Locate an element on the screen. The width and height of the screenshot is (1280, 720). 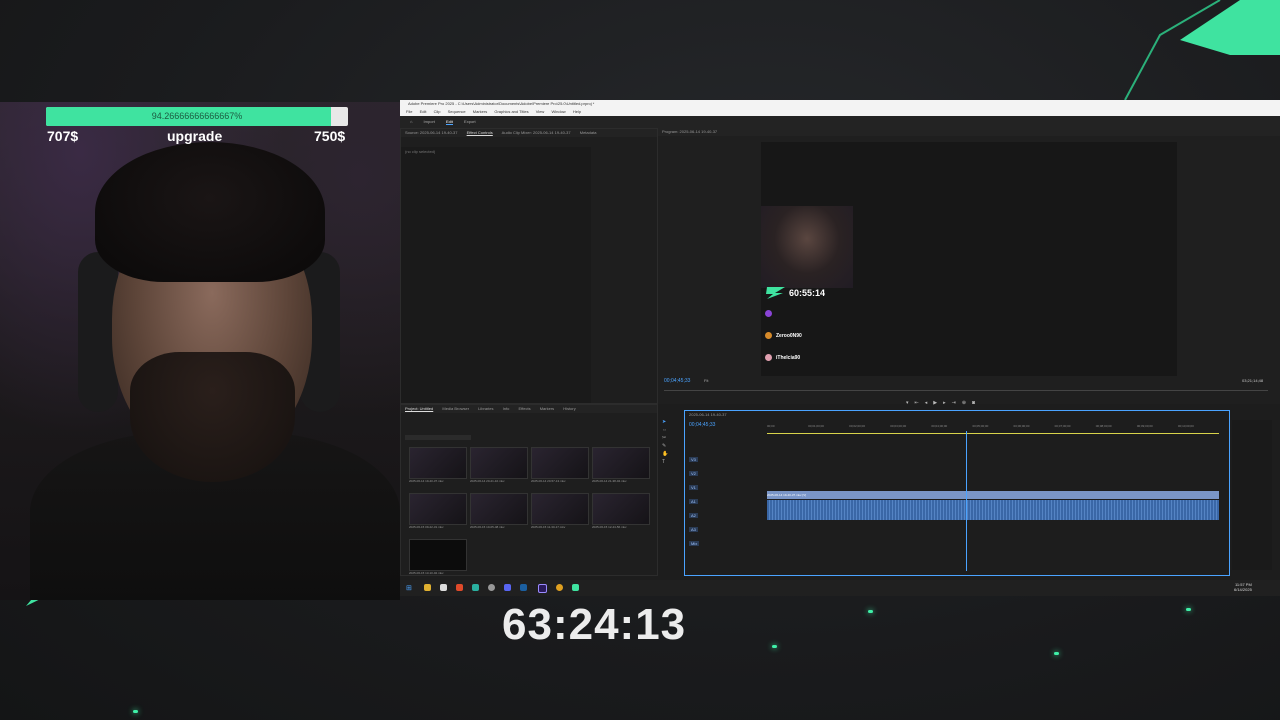
effect-empty-note: (no clip selected) is located at coordinates (420, 151).